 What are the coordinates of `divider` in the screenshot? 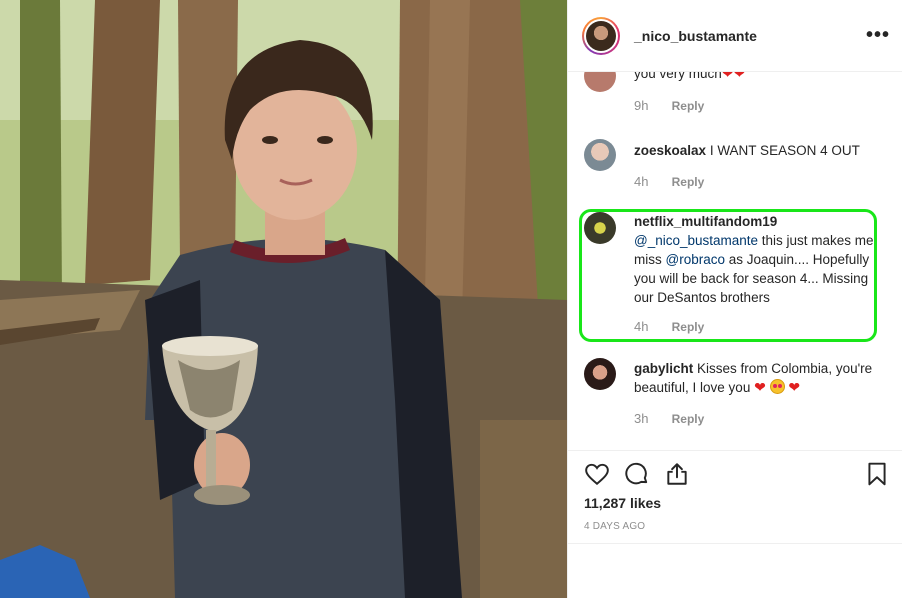 It's located at (735, 543).